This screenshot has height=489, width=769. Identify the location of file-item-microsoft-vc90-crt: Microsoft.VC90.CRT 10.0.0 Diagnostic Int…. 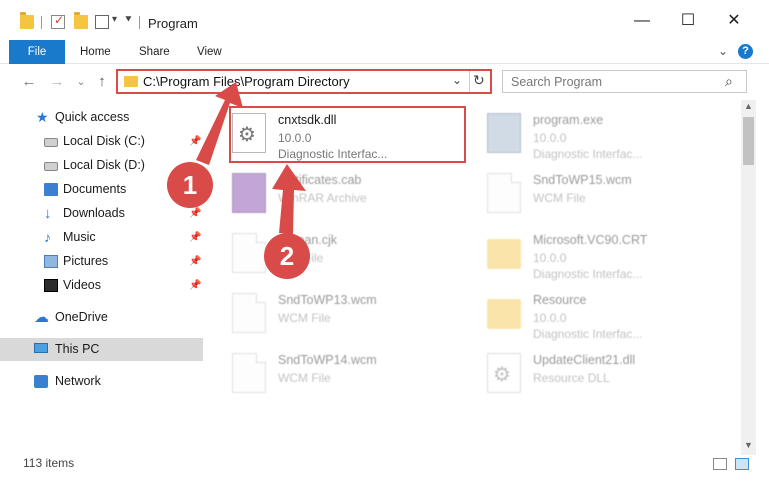
(595, 254).